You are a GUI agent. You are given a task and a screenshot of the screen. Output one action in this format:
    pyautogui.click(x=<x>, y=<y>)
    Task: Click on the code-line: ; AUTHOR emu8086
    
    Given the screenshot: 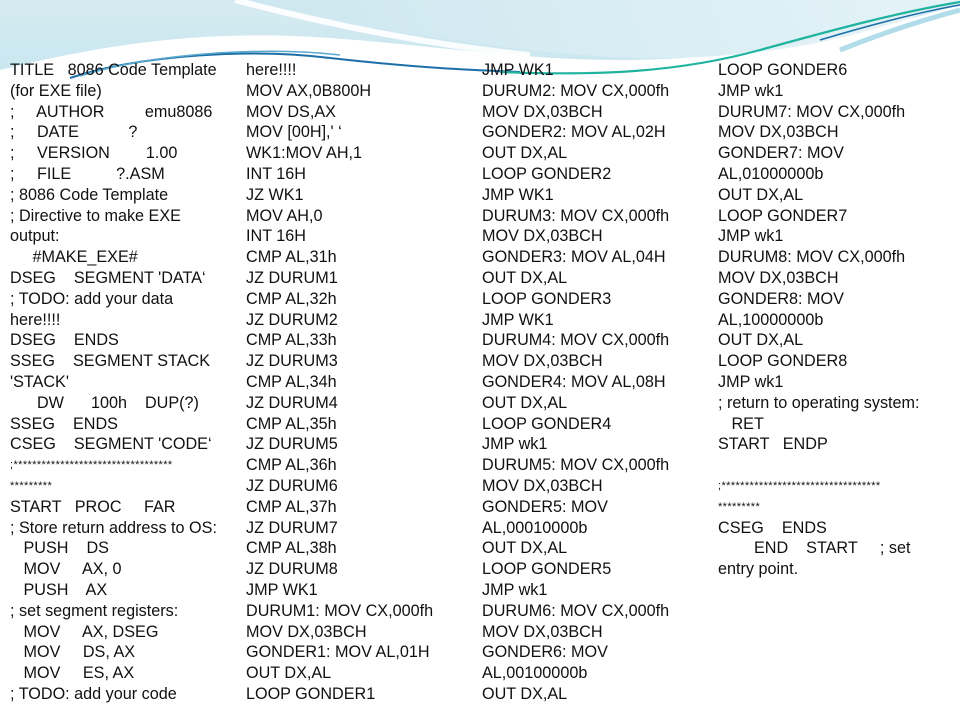 What is the action you would take?
    pyautogui.click(x=111, y=111)
    